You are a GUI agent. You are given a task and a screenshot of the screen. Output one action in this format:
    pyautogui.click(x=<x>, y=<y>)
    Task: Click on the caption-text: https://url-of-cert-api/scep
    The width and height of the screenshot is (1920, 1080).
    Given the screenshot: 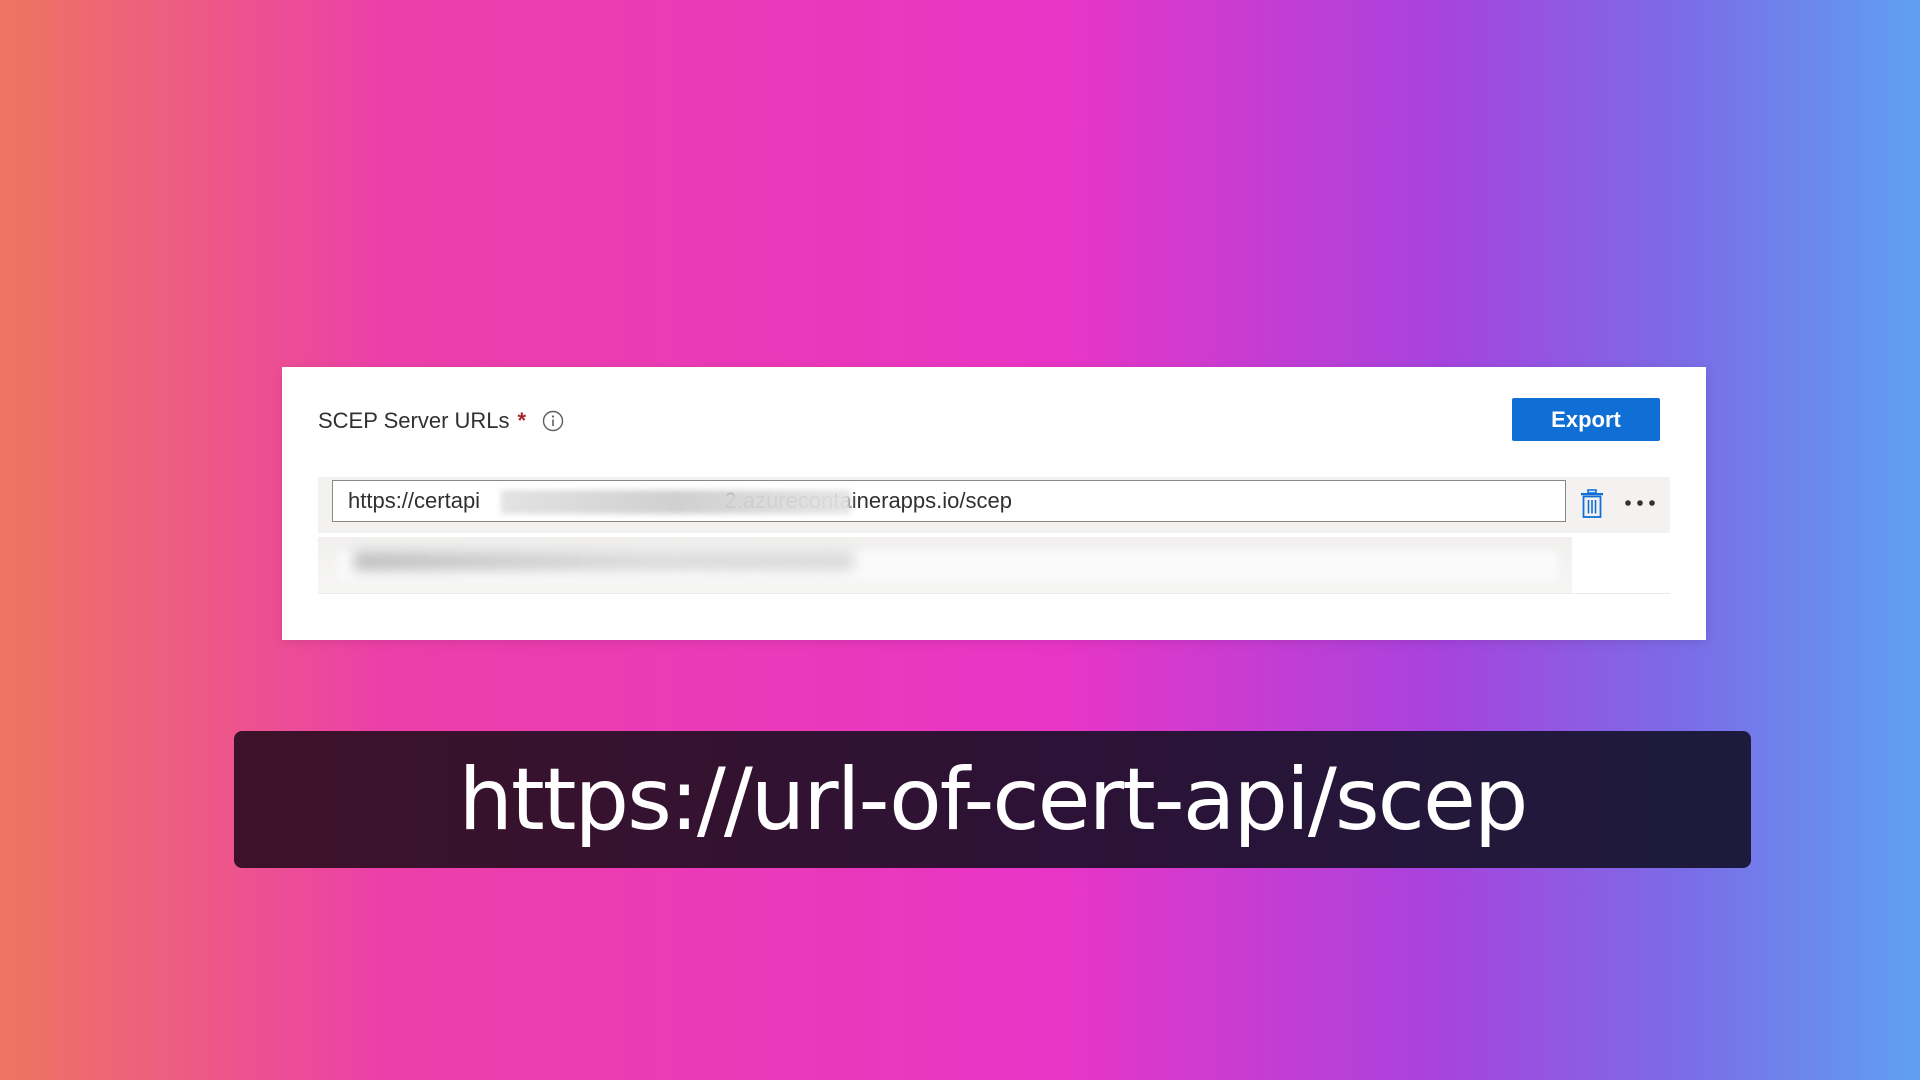 What is the action you would take?
    pyautogui.click(x=993, y=799)
    